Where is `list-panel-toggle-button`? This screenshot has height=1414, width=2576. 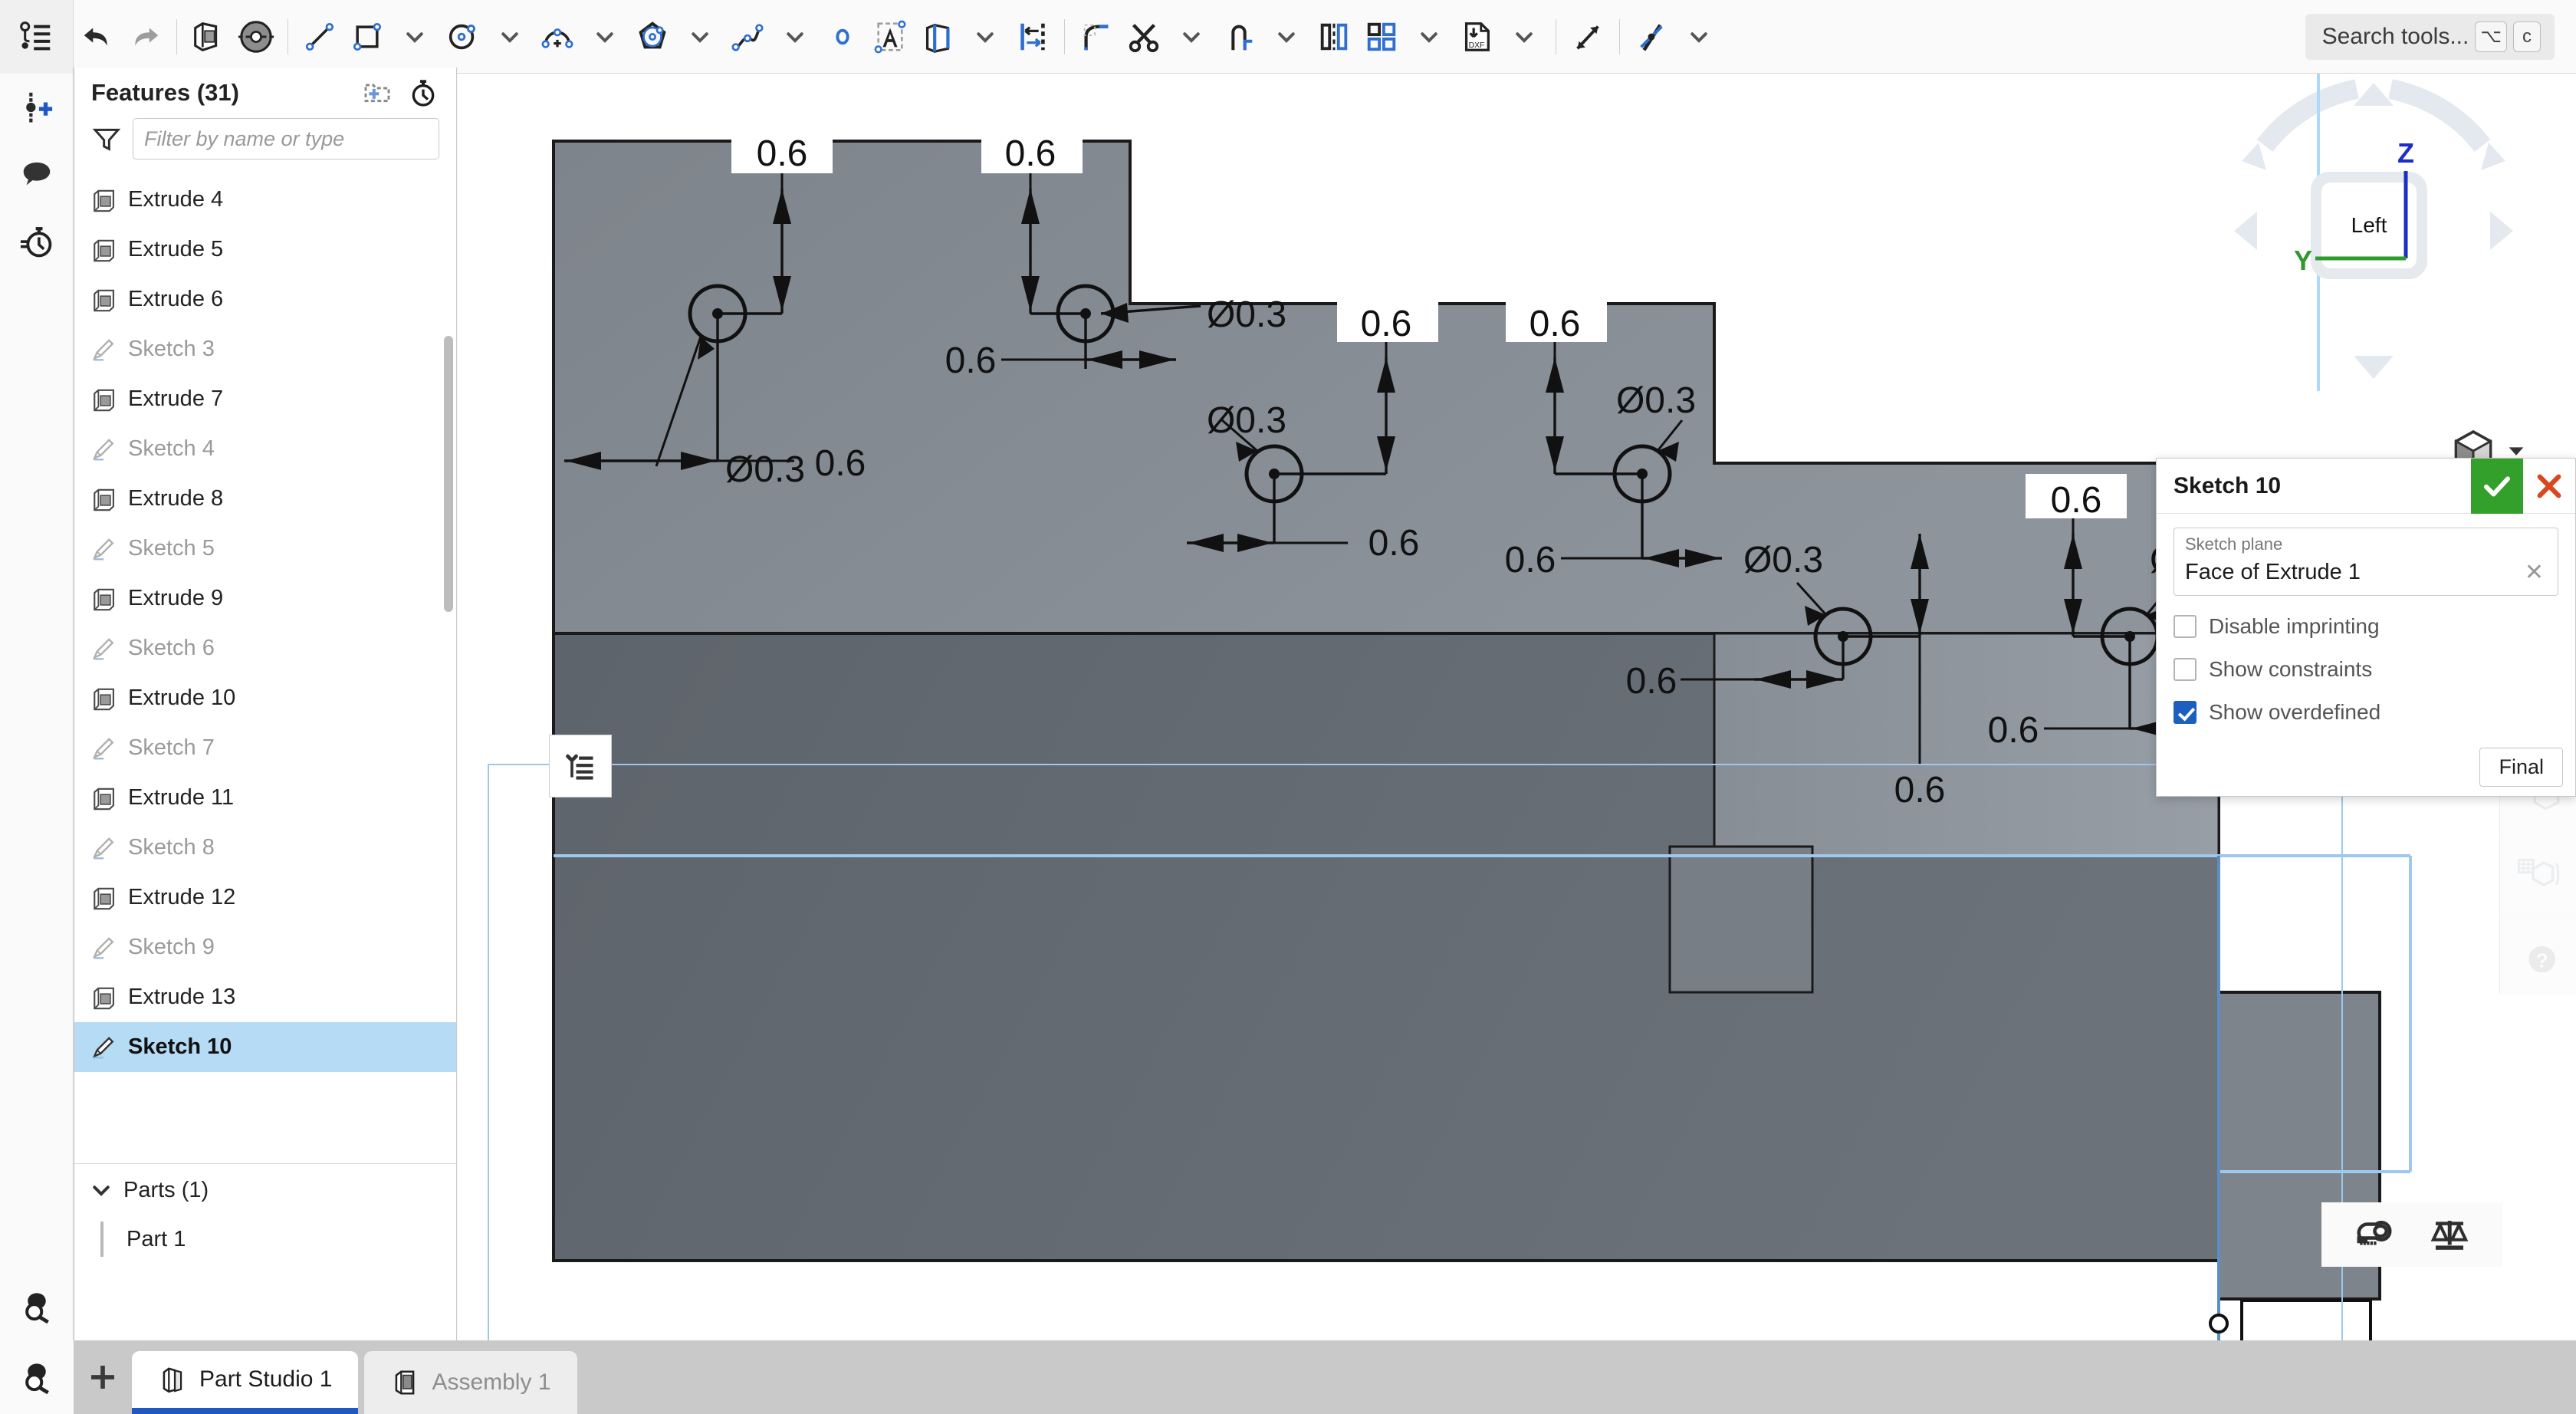
list-panel-toggle-button is located at coordinates (580, 766).